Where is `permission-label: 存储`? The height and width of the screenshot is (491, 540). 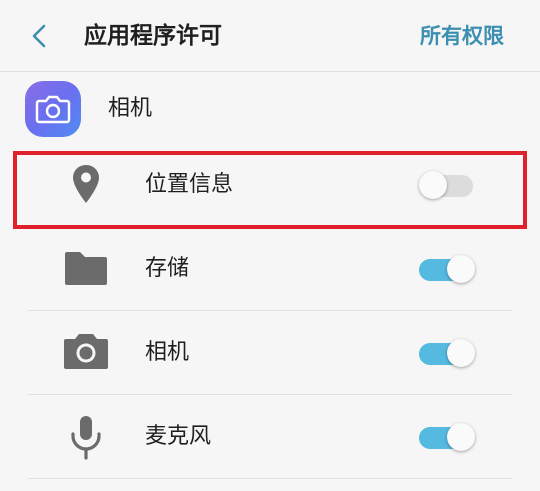 permission-label: 存储 is located at coordinates (167, 268).